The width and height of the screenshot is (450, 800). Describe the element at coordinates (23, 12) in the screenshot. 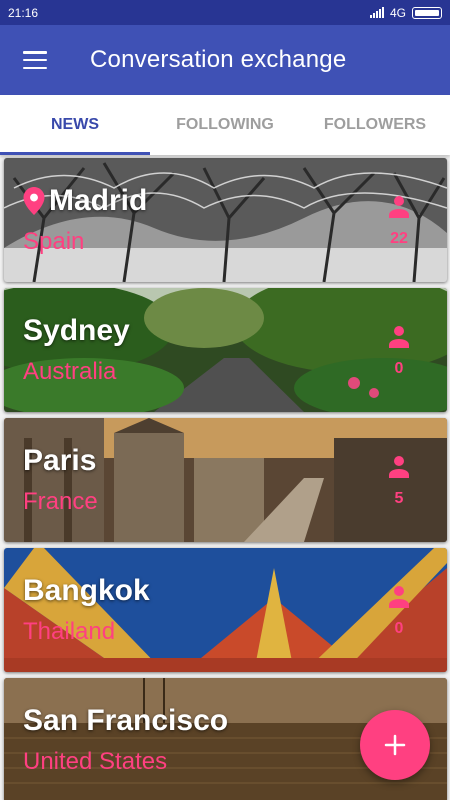

I see `status-time: 21:16` at that location.